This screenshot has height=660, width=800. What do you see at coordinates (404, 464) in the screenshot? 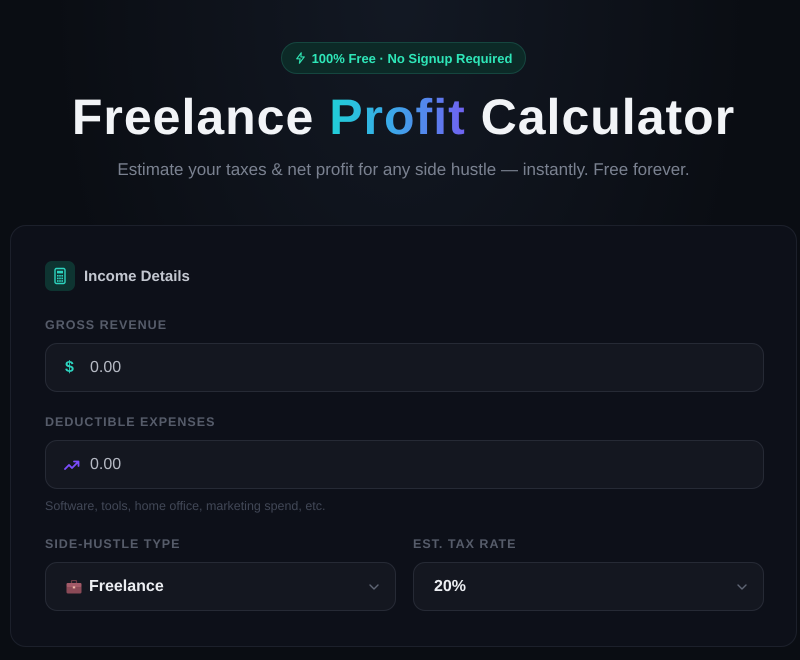
I see `amount-field: 0.00` at bounding box center [404, 464].